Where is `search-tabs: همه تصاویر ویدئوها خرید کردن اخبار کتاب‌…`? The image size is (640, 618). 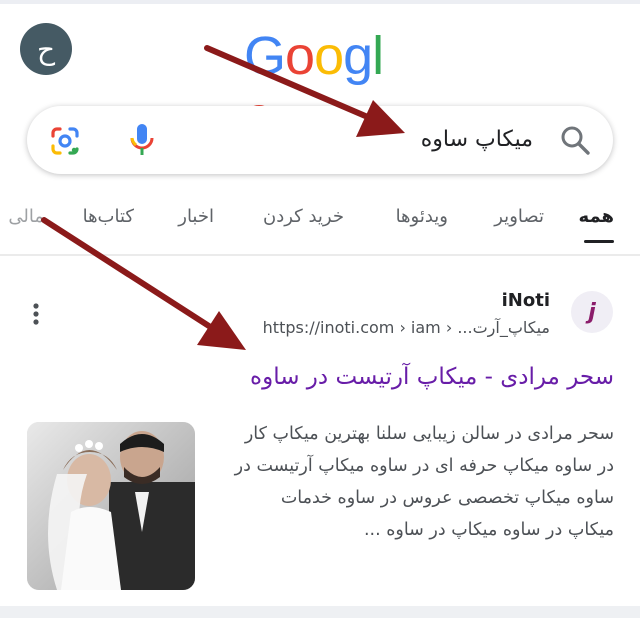
search-tabs: همه تصاویر ویدئوها خرید کردن اخبار کتاب‌… is located at coordinates (320, 222).